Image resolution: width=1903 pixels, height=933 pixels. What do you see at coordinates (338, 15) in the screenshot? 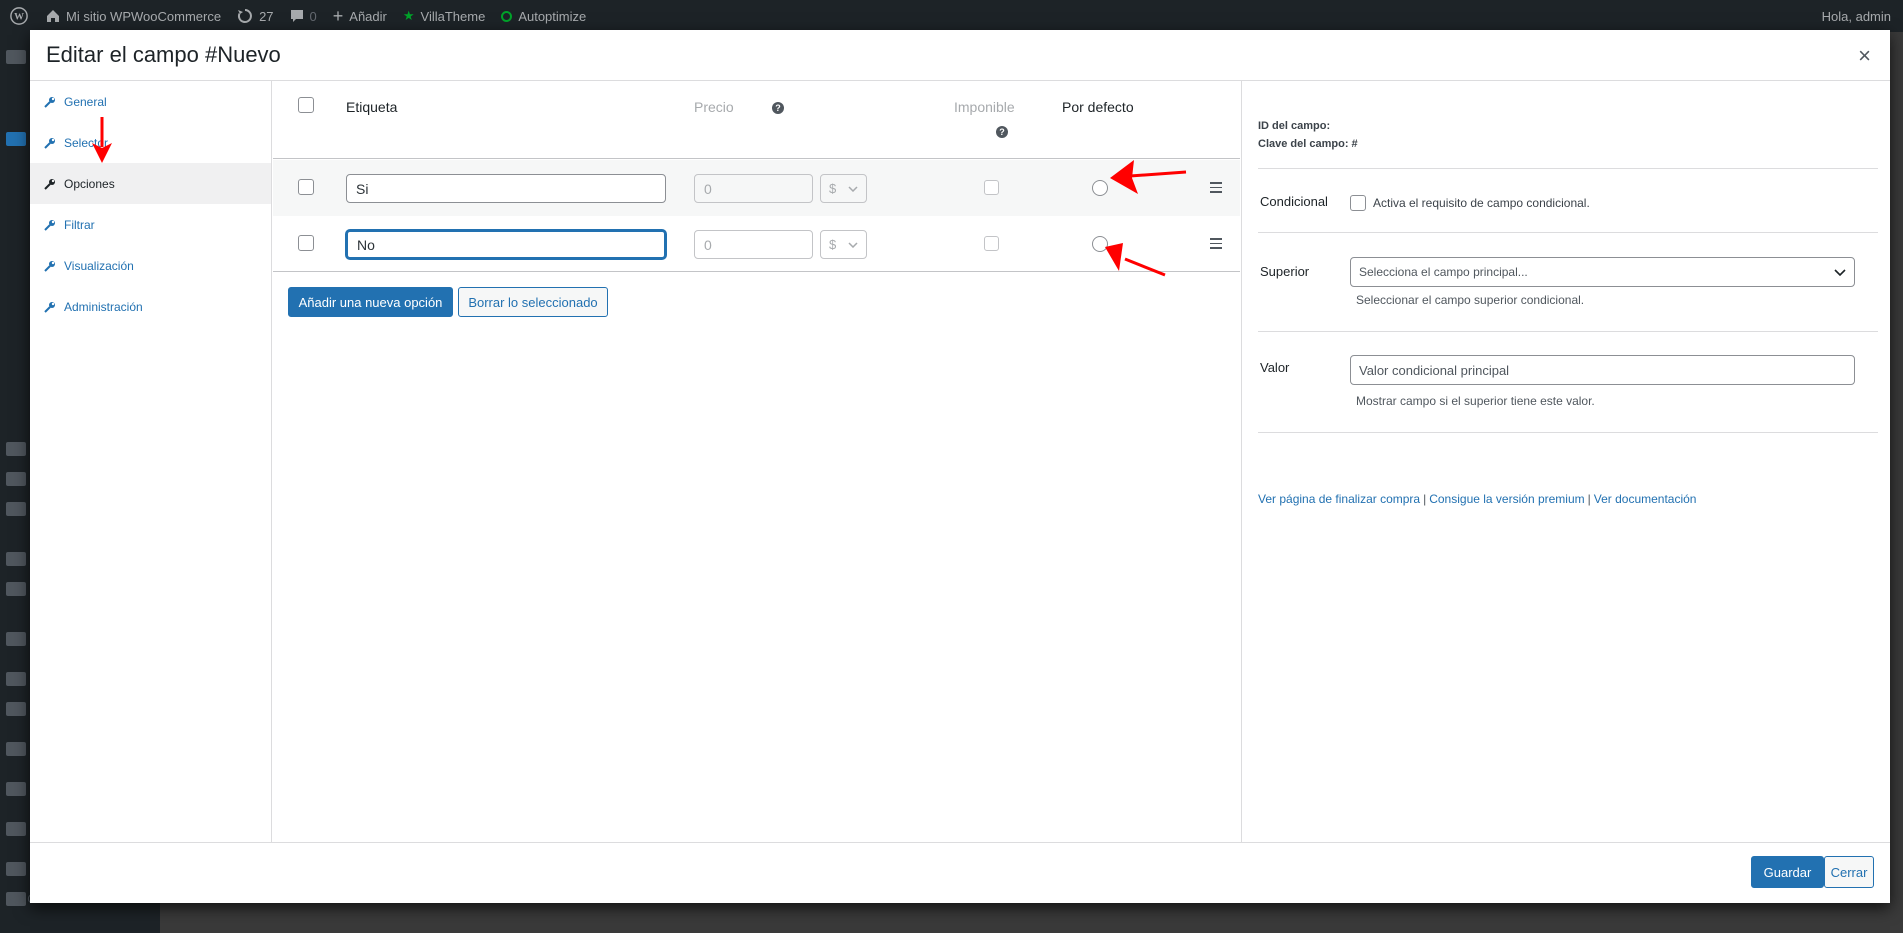
I see `plus-icon: +` at bounding box center [338, 15].